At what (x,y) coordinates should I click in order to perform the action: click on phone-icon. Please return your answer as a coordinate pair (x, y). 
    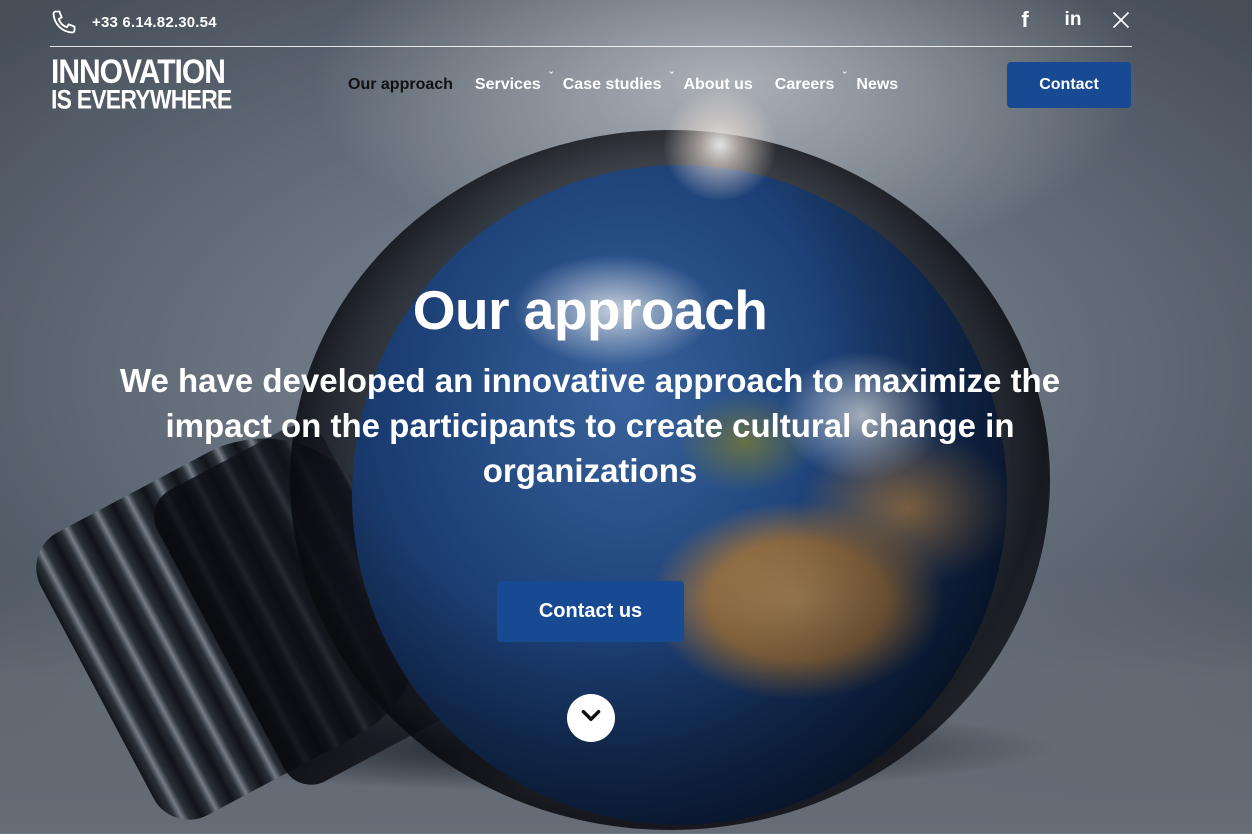
    Looking at the image, I should click on (64, 22).